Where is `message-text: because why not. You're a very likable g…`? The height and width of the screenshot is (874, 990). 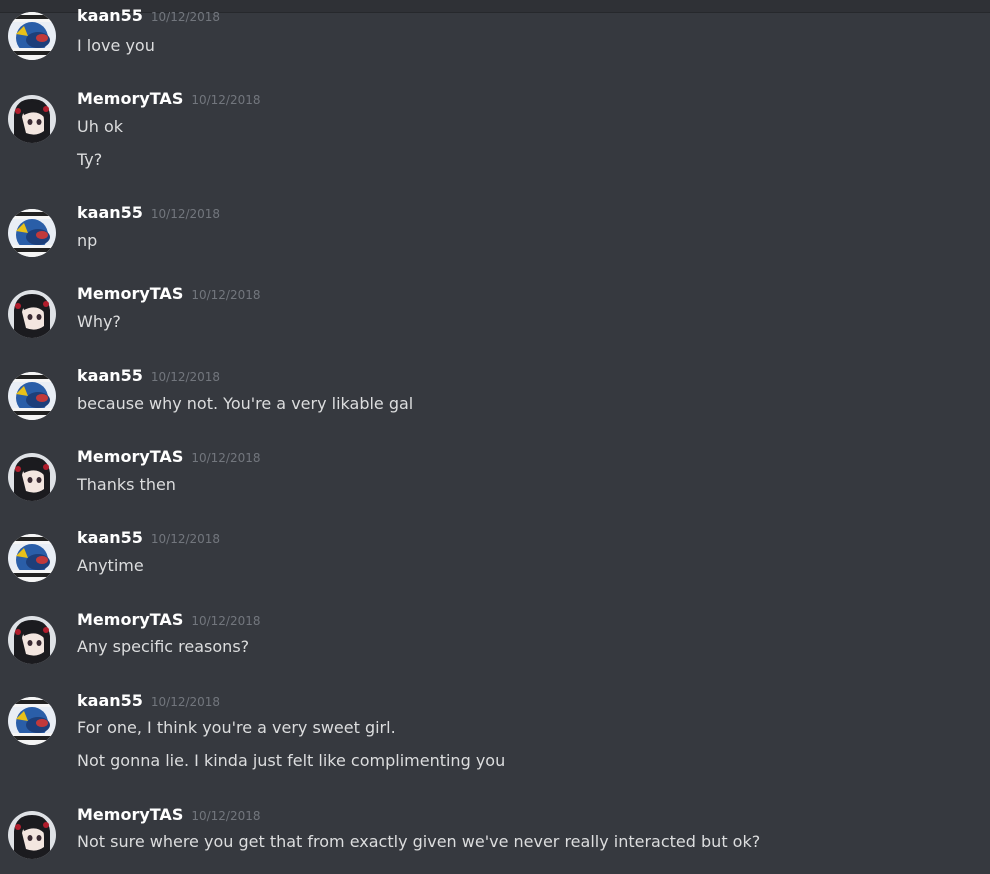
message-text: because why not. You're a very likable g… is located at coordinates (245, 403).